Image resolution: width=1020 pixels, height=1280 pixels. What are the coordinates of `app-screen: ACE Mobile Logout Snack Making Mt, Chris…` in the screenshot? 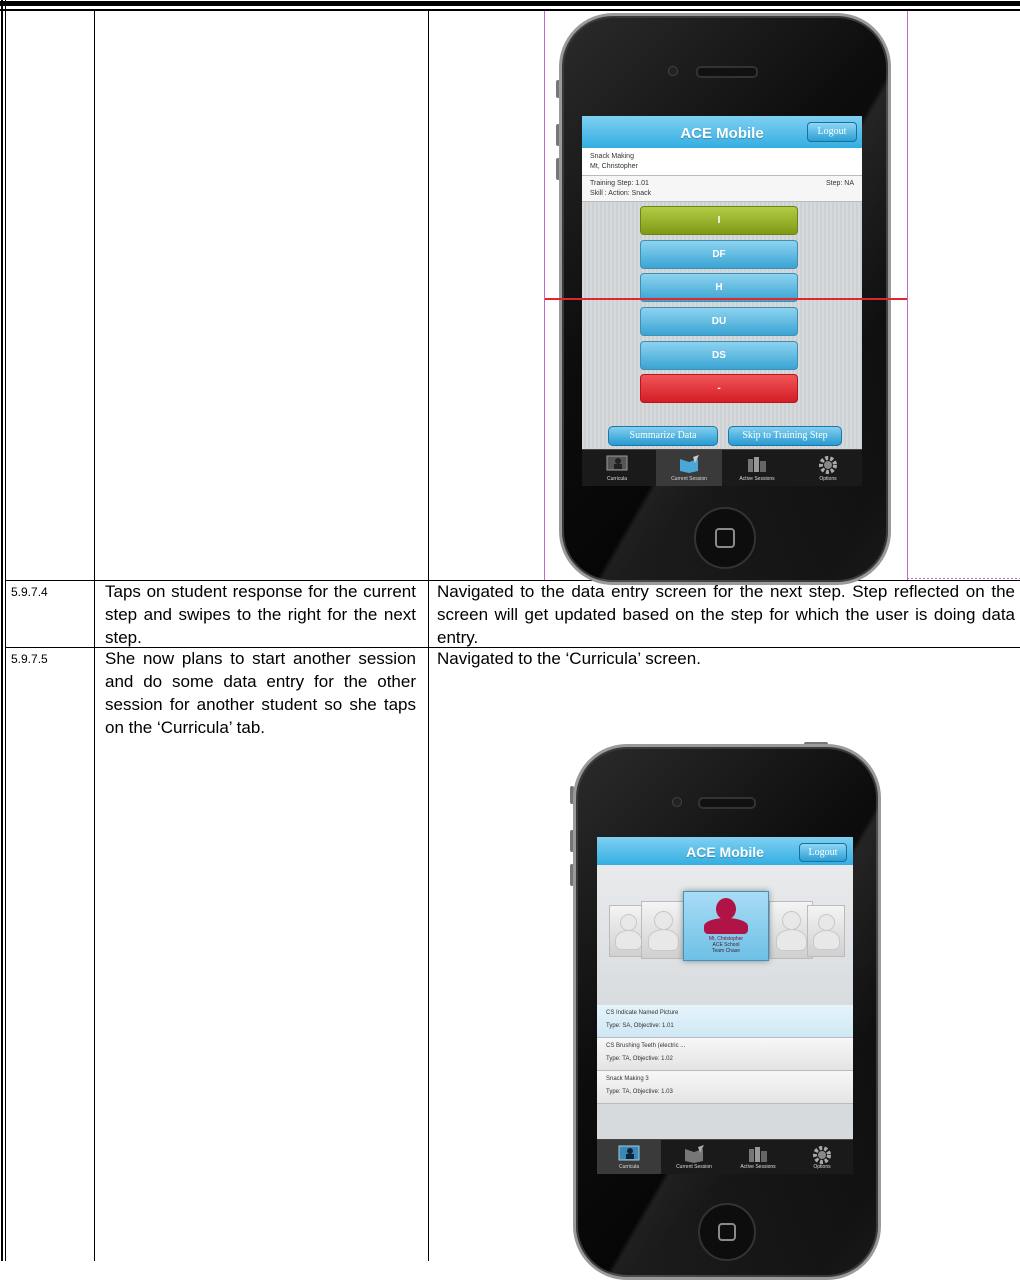 It's located at (722, 301).